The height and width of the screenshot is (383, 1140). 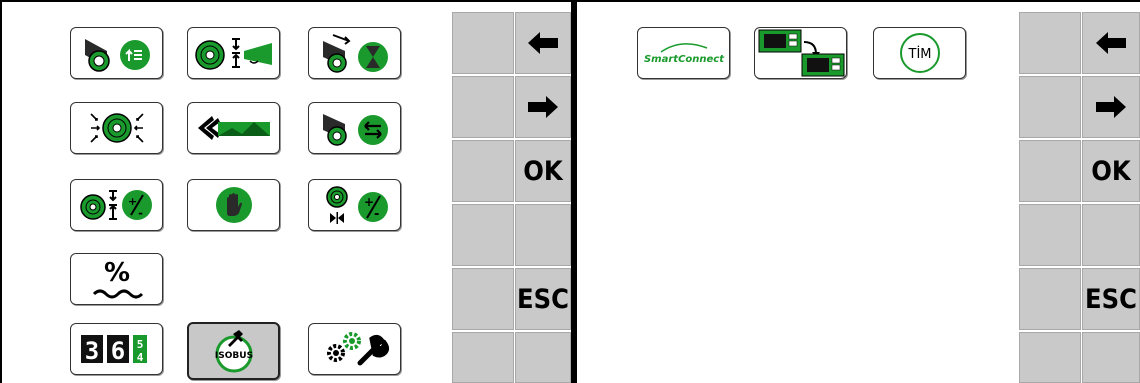 I want to click on counter-button: 3 6 5 4, so click(x=116, y=349).